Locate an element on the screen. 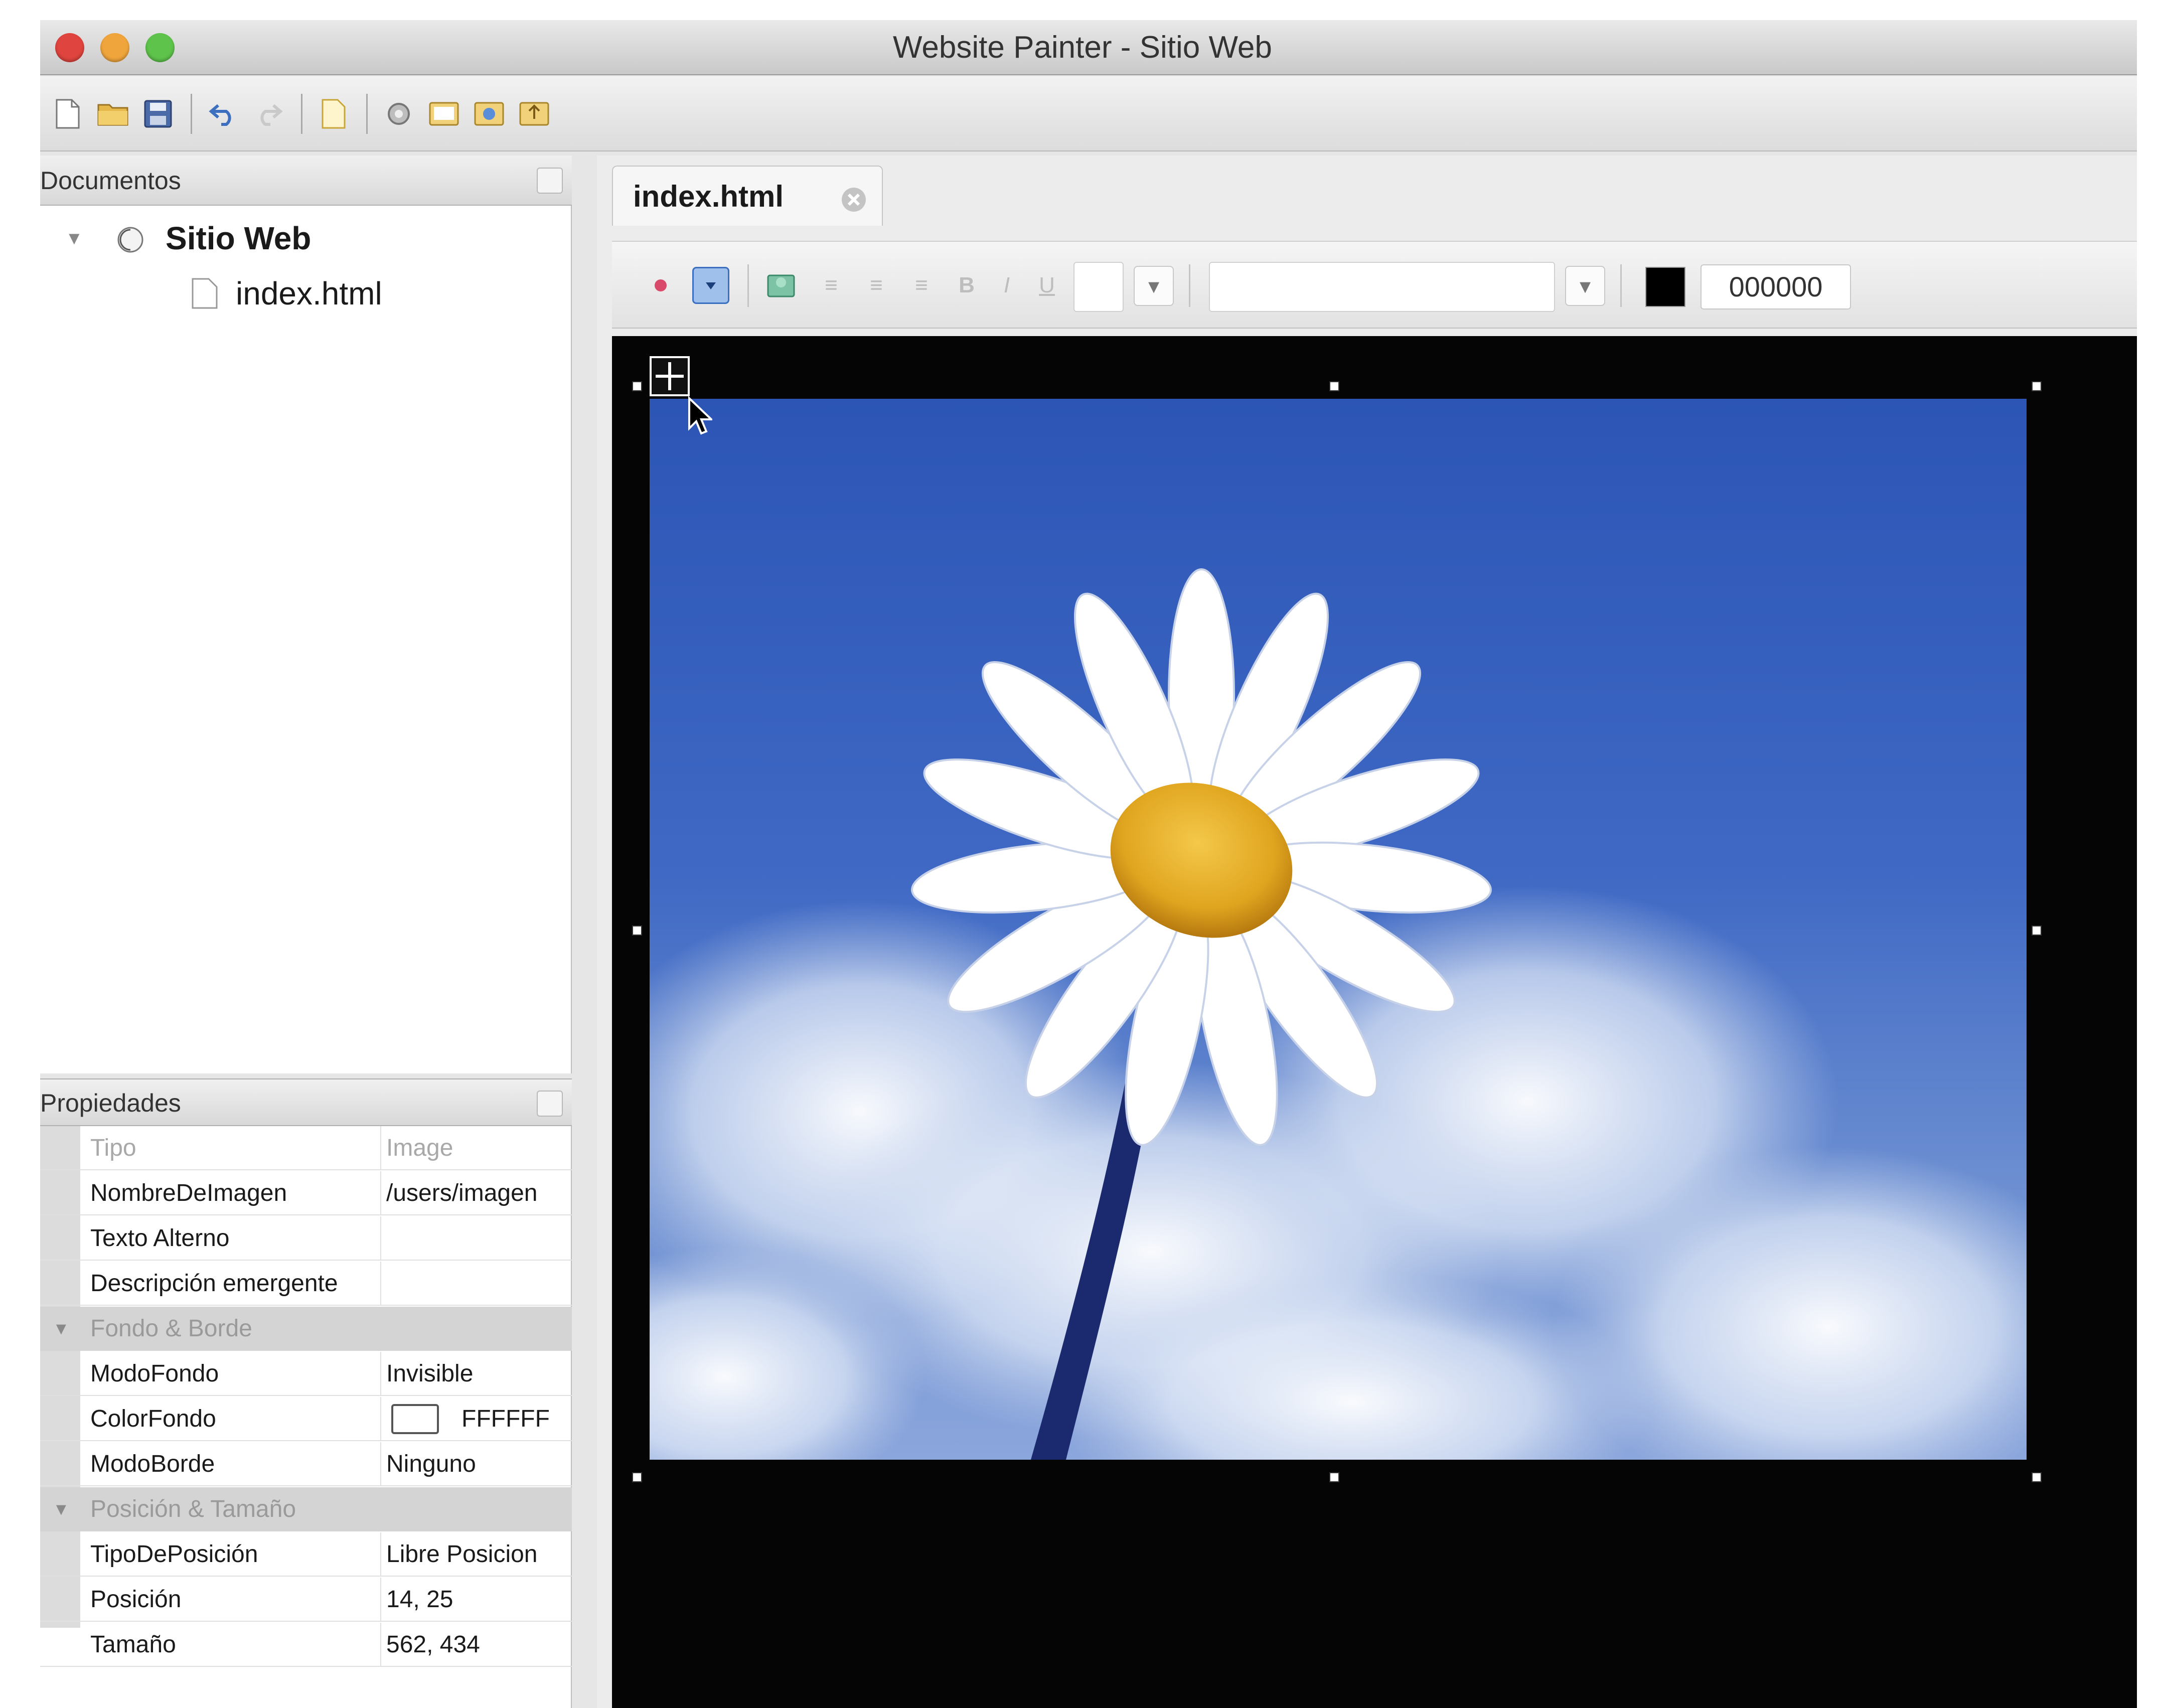  bold-icon: B is located at coordinates (966, 285).